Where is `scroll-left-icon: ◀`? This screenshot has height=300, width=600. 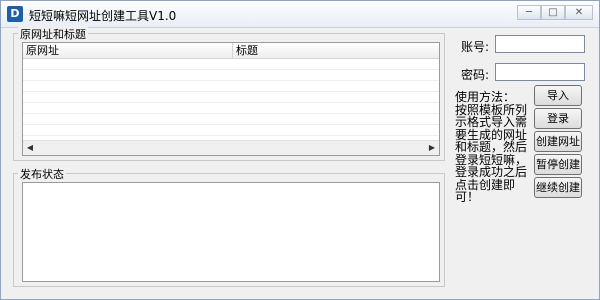
scroll-left-icon: ◀ is located at coordinates (30, 148).